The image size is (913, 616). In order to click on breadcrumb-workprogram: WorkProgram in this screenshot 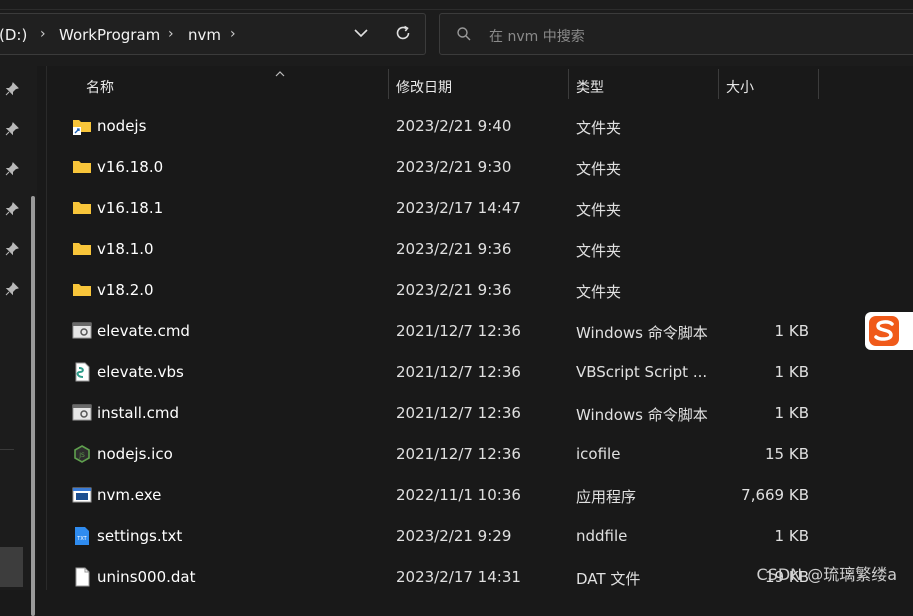, I will do `click(109, 35)`.